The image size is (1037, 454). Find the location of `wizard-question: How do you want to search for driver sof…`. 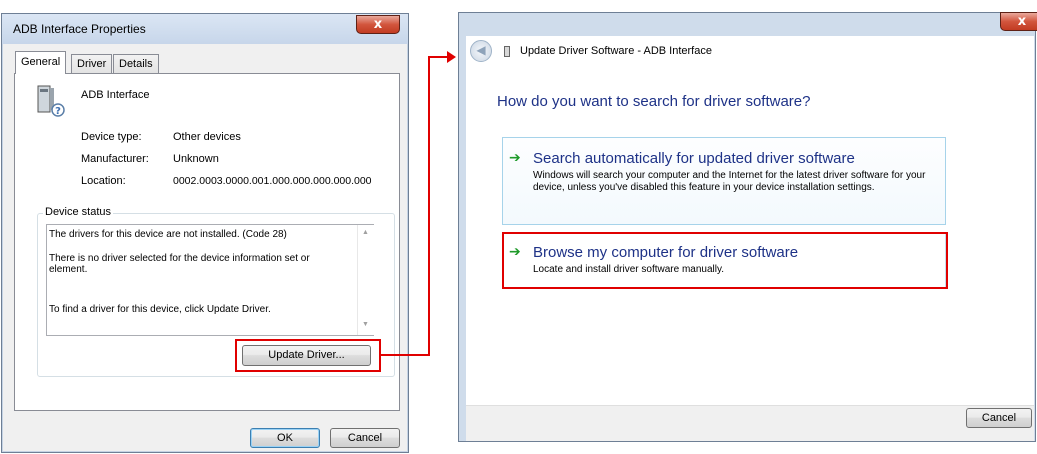

wizard-question: How do you want to search for driver sof… is located at coordinates (654, 101).